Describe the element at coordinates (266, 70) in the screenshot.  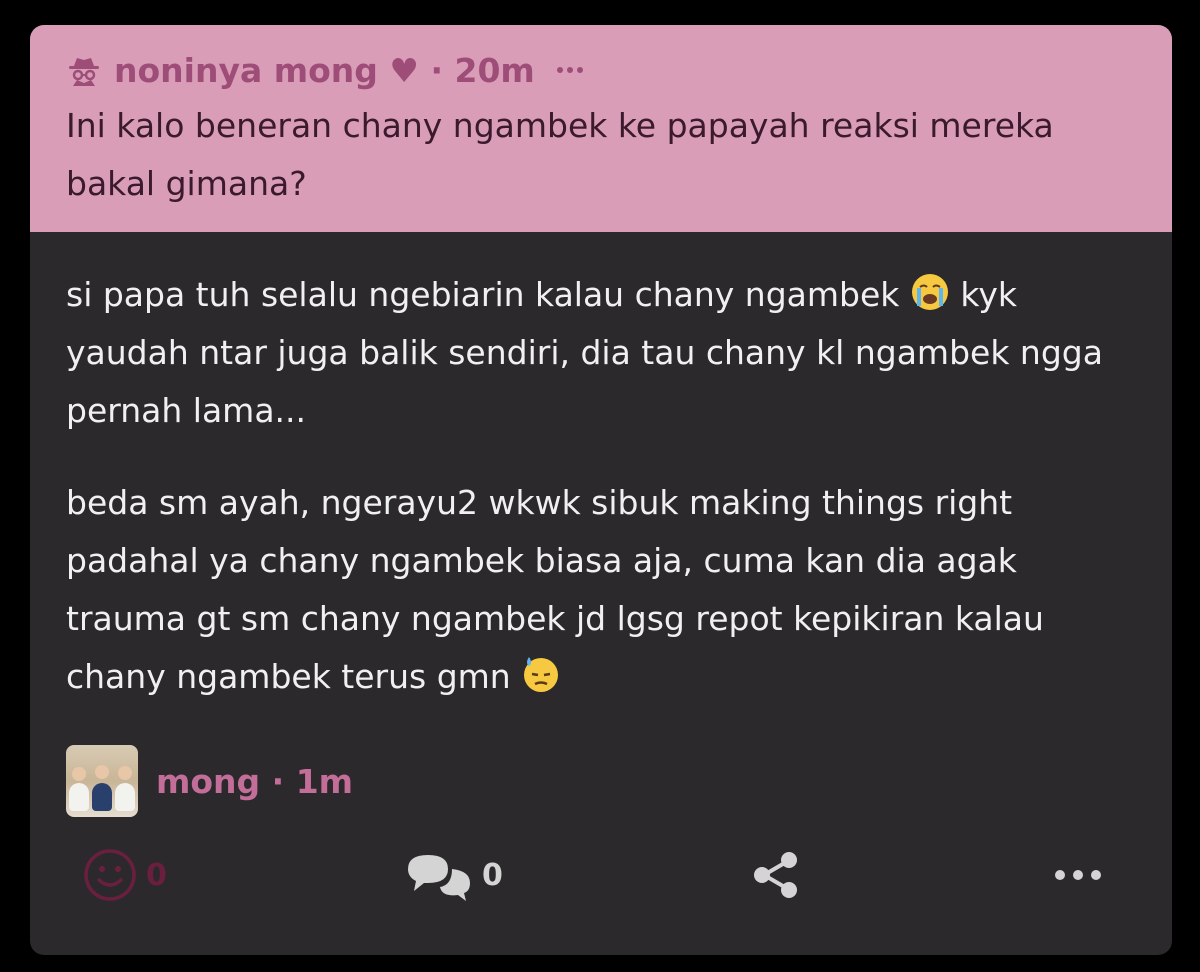
I see `question-username: noninya mong ♥` at that location.